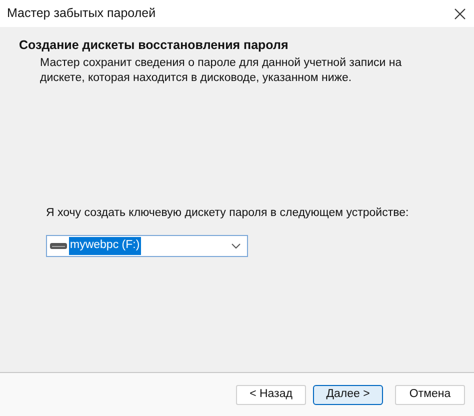 The image size is (474, 416). What do you see at coordinates (105, 246) in the screenshot?
I see `dropdown-value: mywebpc (F:)` at bounding box center [105, 246].